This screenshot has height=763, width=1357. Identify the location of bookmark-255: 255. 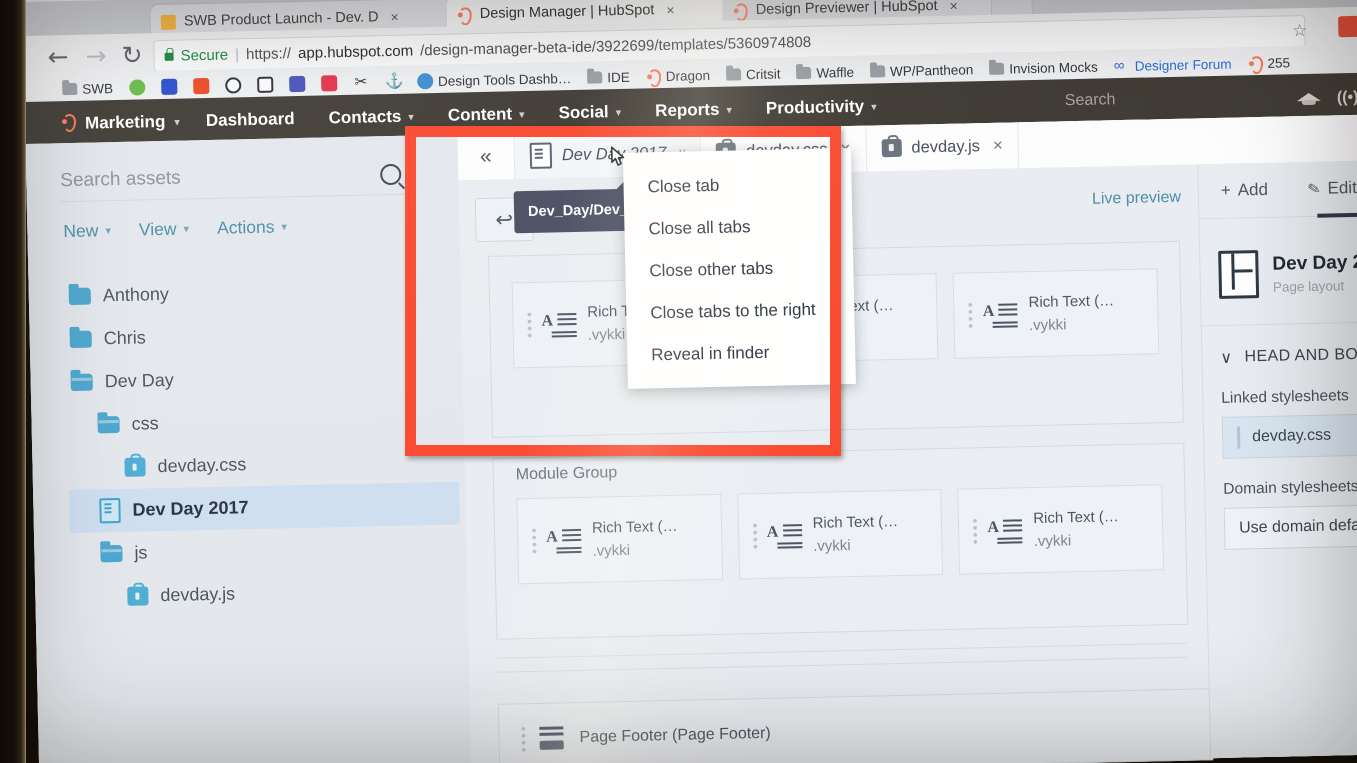
(1268, 63).